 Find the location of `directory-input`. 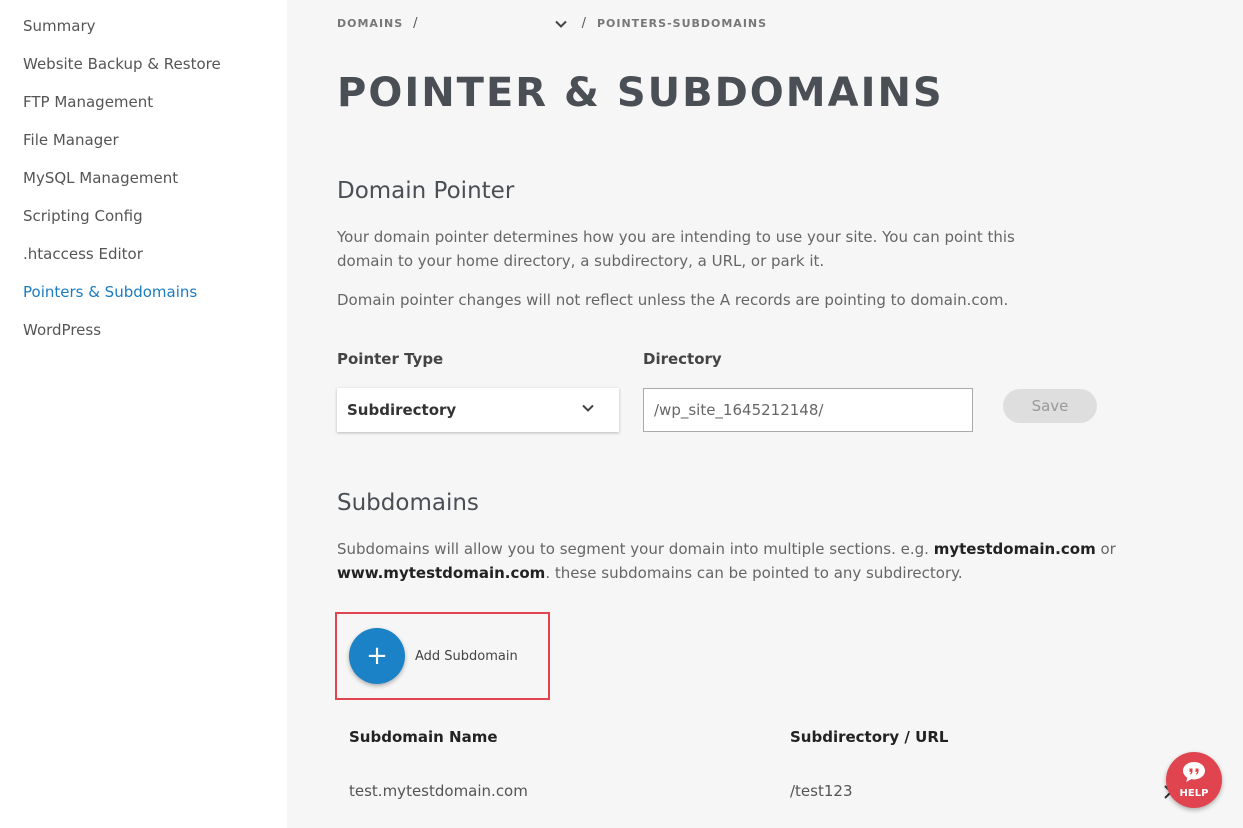

directory-input is located at coordinates (808, 410).